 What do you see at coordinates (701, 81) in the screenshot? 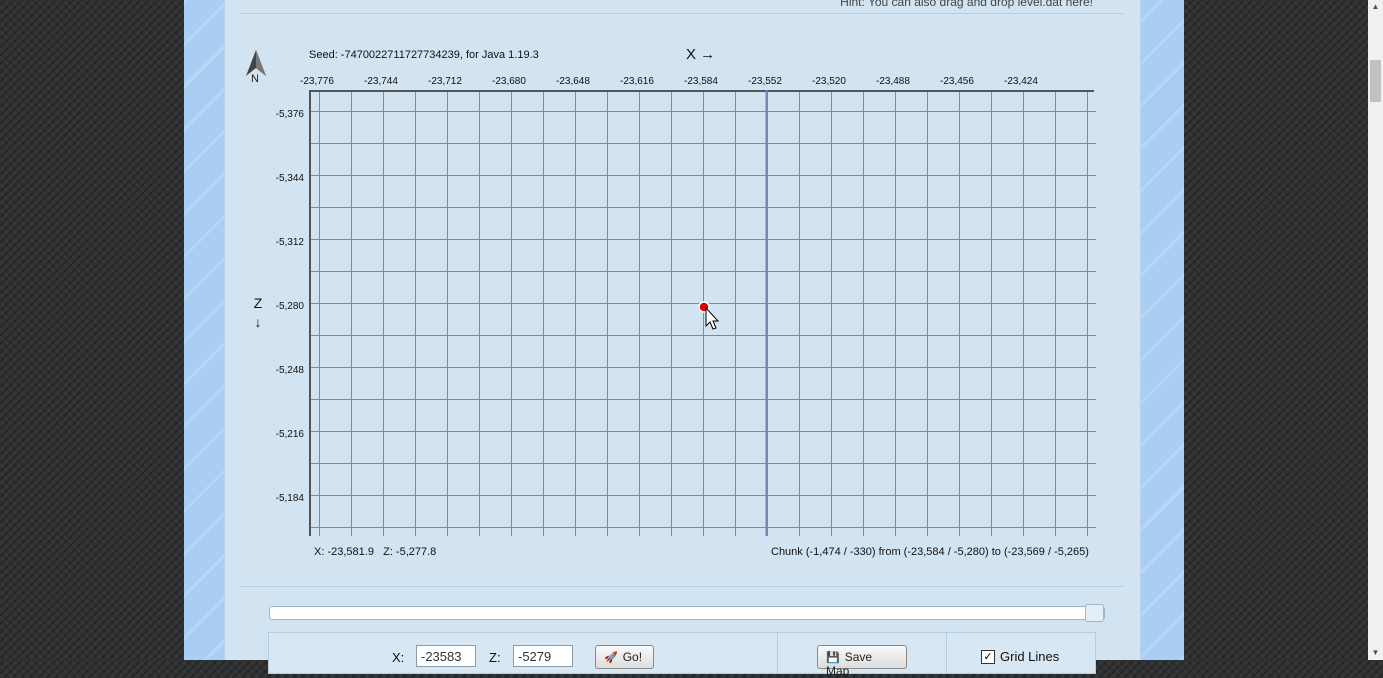
I see `x-tick-label: -23,584` at bounding box center [701, 81].